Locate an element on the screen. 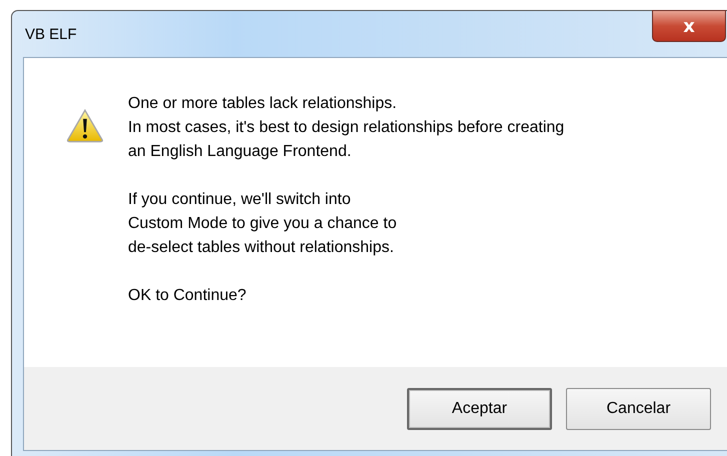 The image size is (727, 456). message-text: One or more tables lack relationships. In most cases, it's best to design relationships before creating an English Language Frontend. is located at coordinates (346, 128).